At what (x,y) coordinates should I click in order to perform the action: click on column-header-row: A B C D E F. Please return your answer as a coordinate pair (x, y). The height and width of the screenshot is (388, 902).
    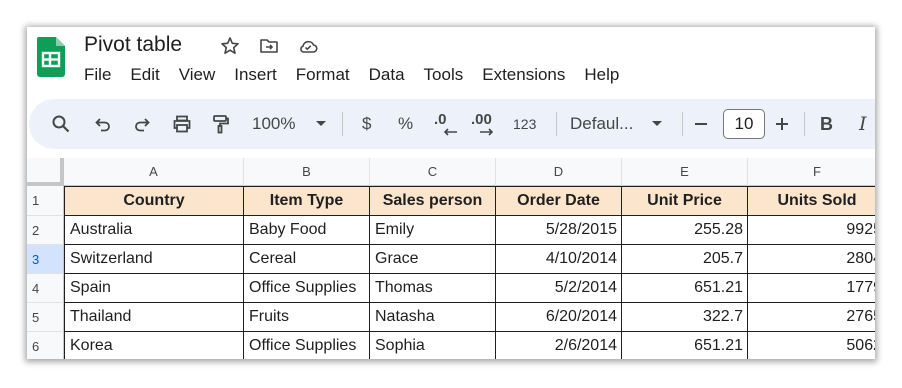
    Looking at the image, I should click on (451, 172).